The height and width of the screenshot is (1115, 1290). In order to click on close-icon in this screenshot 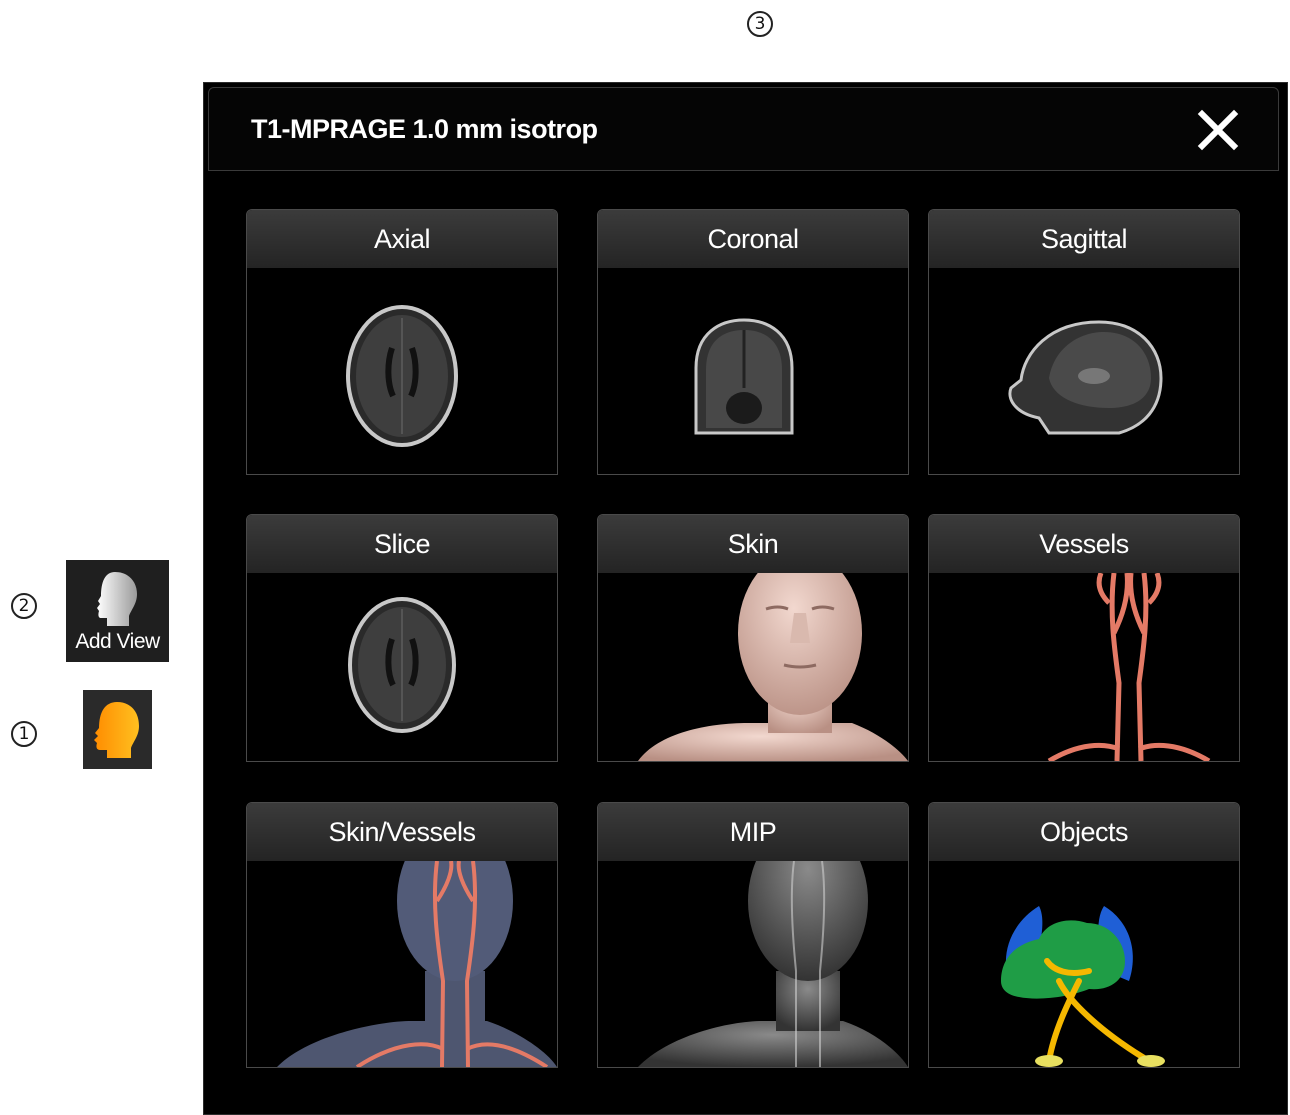, I will do `click(1218, 130)`.